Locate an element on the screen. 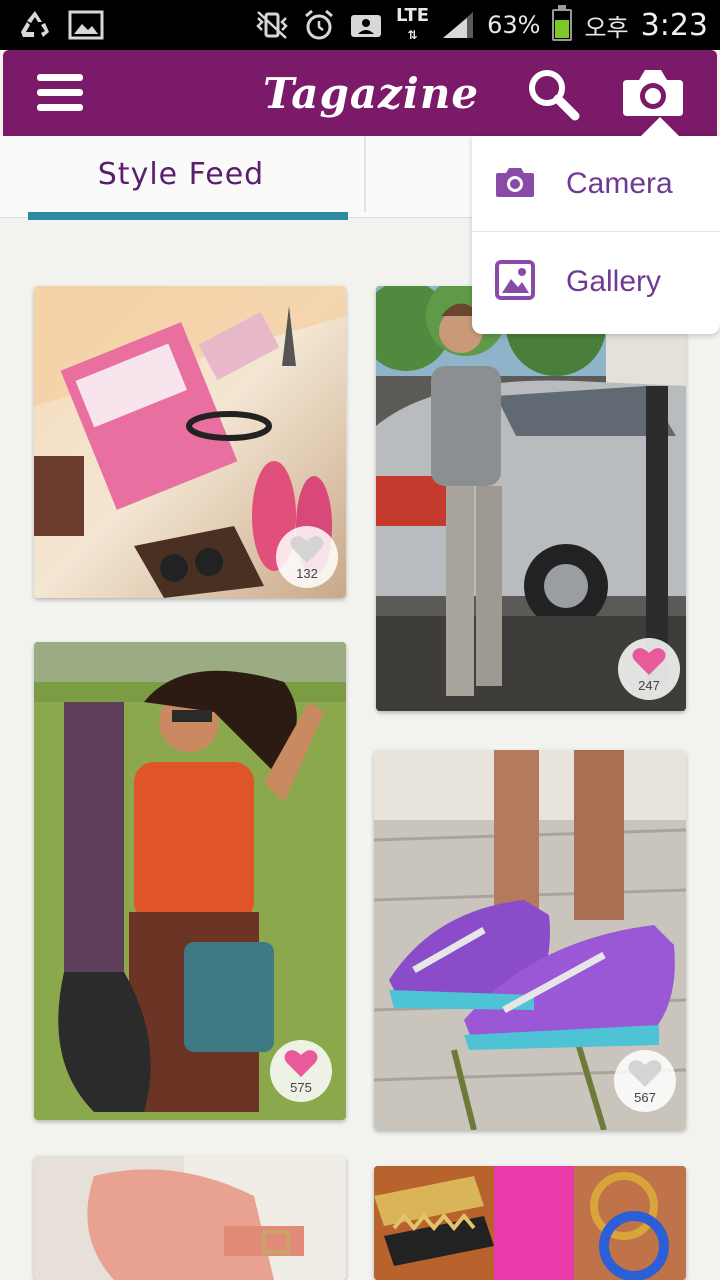 Image resolution: width=720 pixels, height=1280 pixels. status-notifications is located at coordinates (60, 25).